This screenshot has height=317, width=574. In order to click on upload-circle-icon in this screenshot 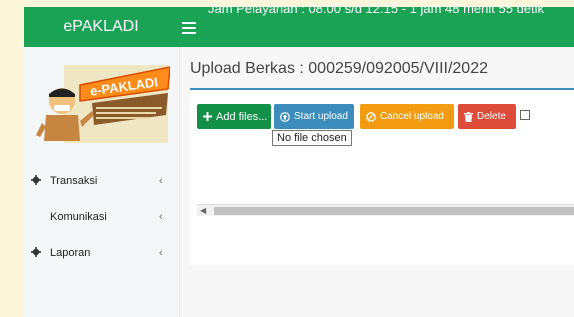, I will do `click(285, 116)`.